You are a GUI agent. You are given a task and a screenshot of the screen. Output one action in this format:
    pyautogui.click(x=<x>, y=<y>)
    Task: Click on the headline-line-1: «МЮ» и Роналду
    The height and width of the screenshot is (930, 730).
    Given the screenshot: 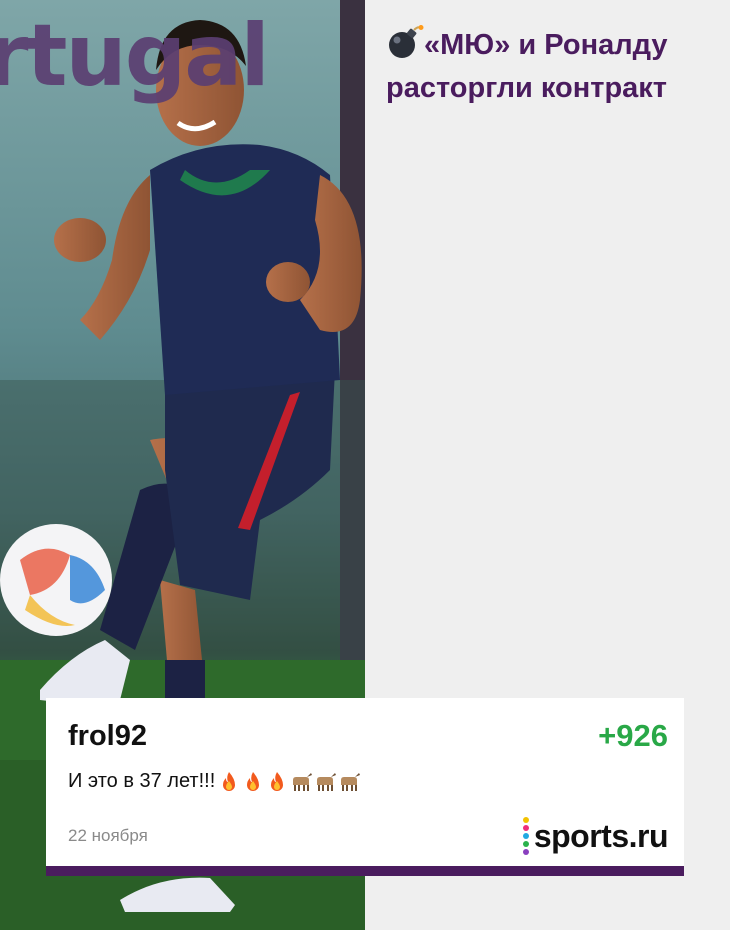 What is the action you would take?
    pyautogui.click(x=546, y=45)
    